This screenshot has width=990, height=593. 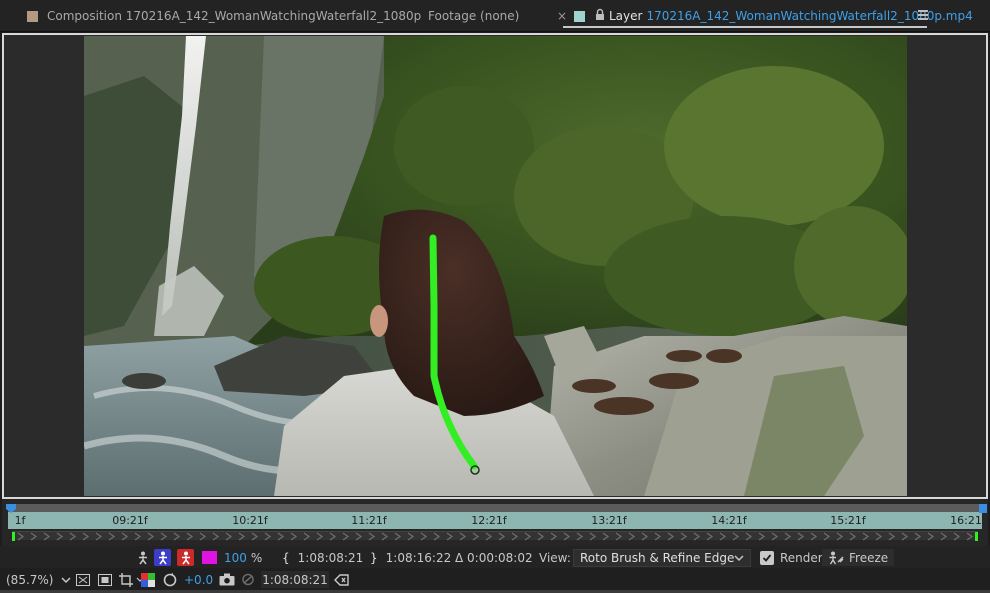 I want to click on current-time-display: 1:08:08:21, so click(x=295, y=579).